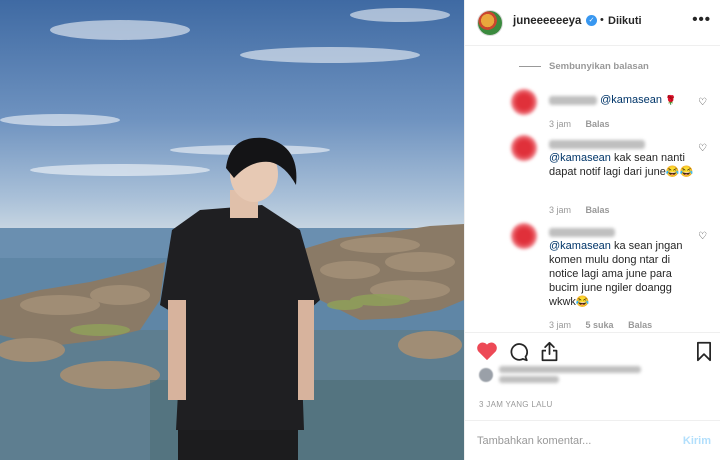 The width and height of the screenshot is (720, 460). I want to click on author-username: juneeeeeeya, so click(547, 21).